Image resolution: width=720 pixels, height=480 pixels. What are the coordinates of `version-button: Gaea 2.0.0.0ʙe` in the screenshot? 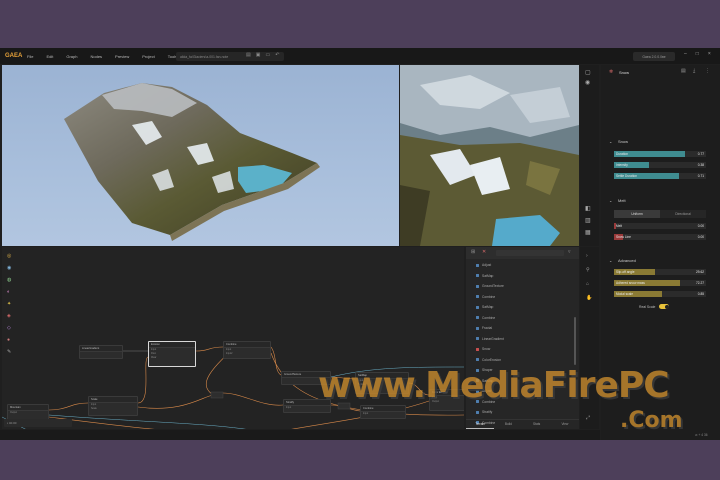 It's located at (654, 56).